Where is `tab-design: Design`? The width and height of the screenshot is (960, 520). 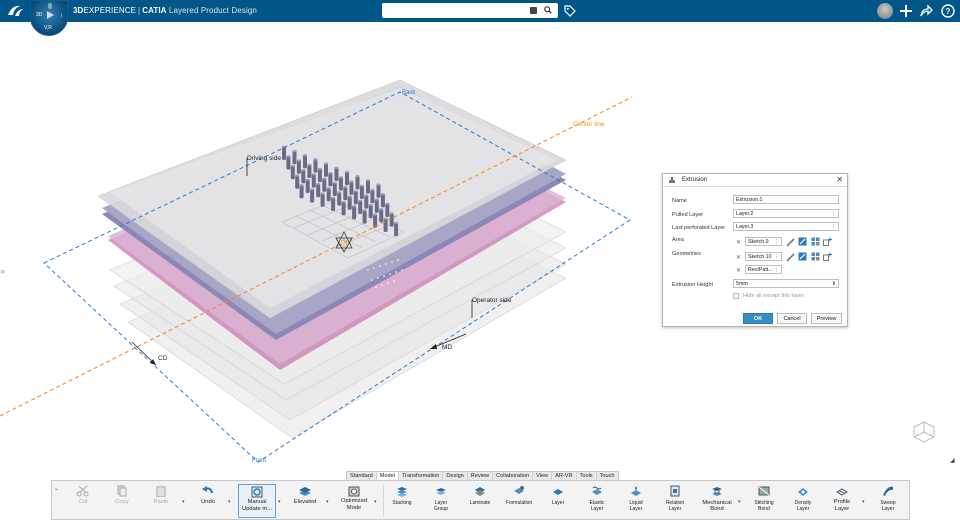 tab-design: Design is located at coordinates (455, 476).